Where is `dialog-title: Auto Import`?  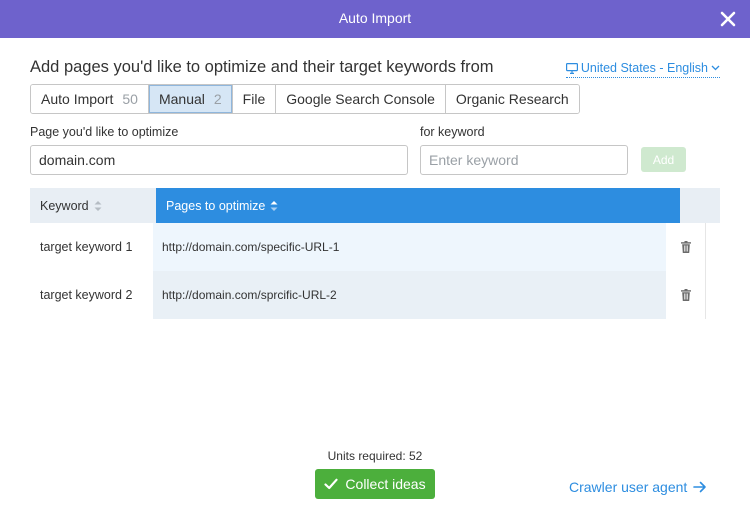 dialog-title: Auto Import is located at coordinates (375, 18).